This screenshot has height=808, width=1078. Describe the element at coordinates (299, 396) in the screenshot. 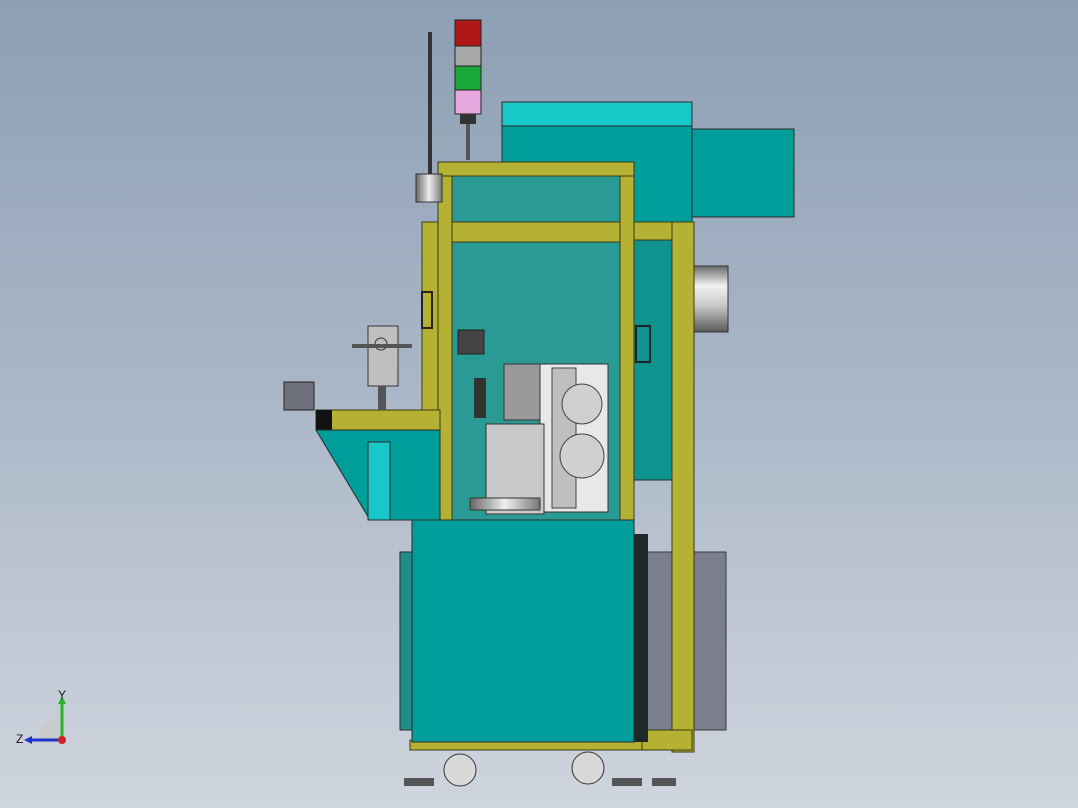

I see `feeder-motor-box` at that location.